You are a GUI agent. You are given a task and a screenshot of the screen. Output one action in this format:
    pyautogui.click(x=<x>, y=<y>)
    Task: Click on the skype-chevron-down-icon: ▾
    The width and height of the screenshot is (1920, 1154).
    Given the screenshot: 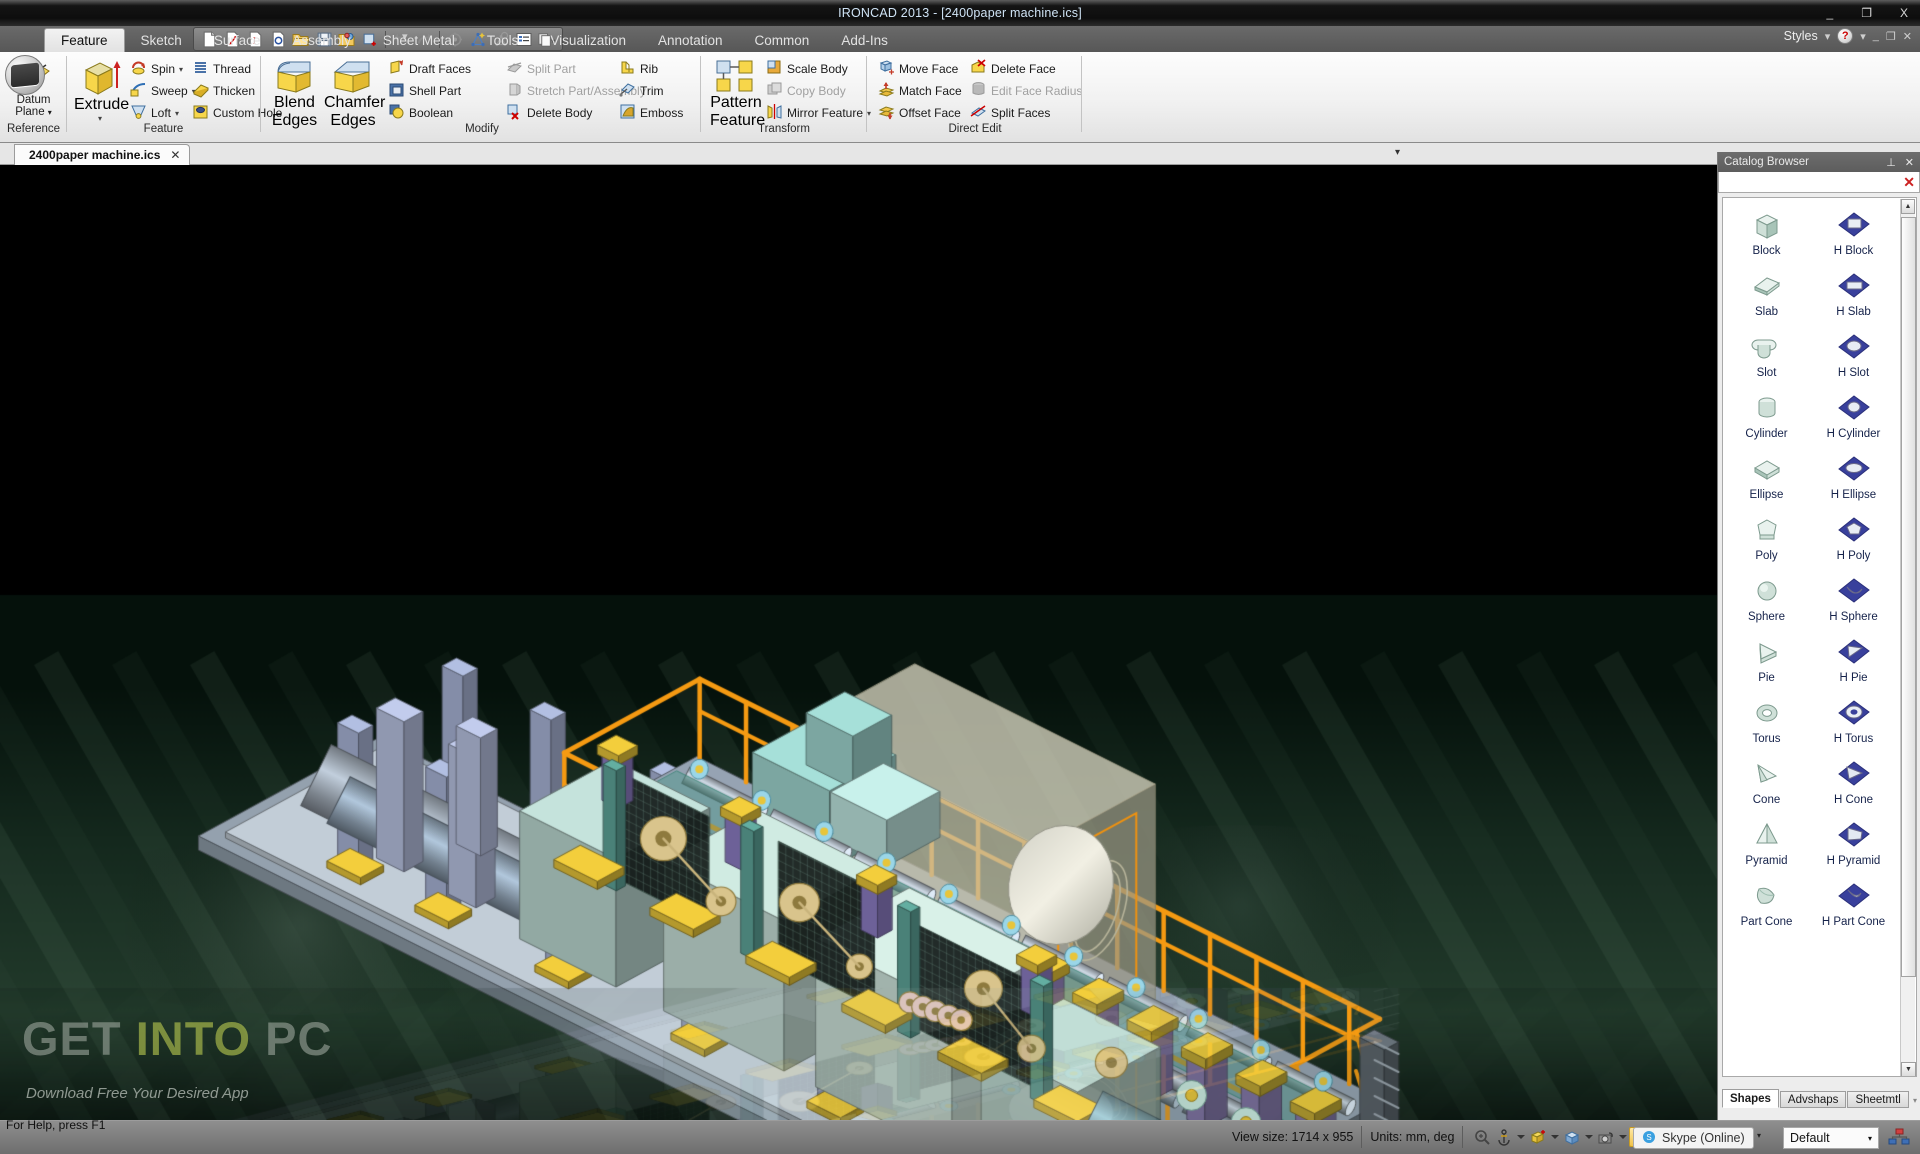 What is the action you would take?
    pyautogui.click(x=1759, y=1135)
    